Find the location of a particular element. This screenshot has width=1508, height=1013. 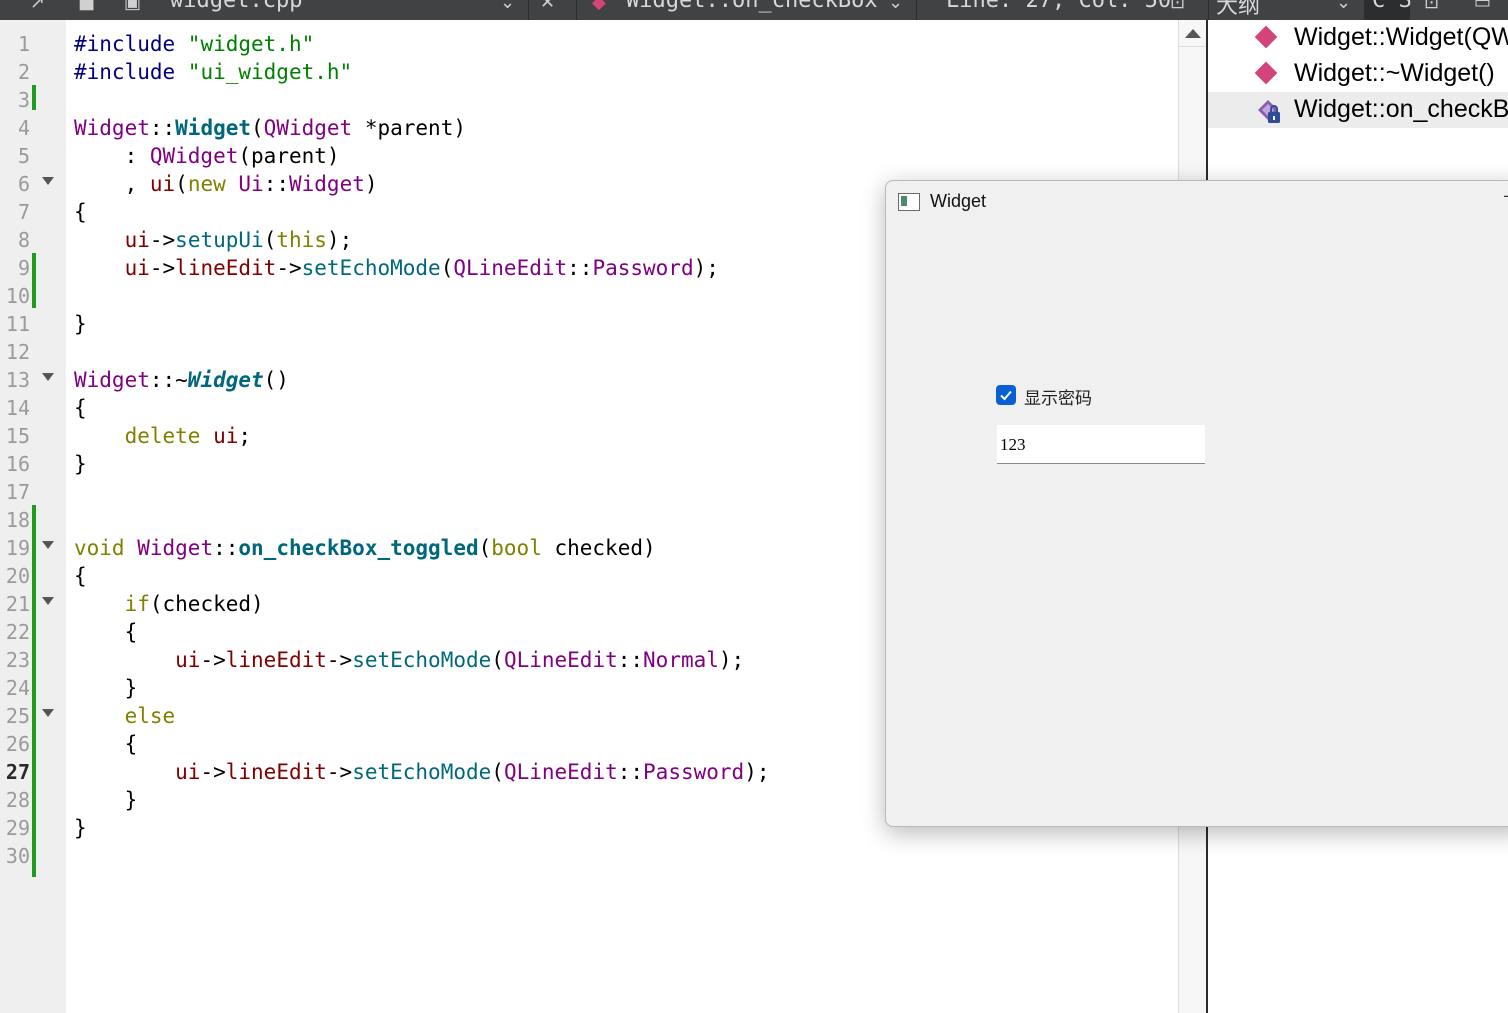

symbol-selector: Widget::on_checkBox is located at coordinates (752, 6).